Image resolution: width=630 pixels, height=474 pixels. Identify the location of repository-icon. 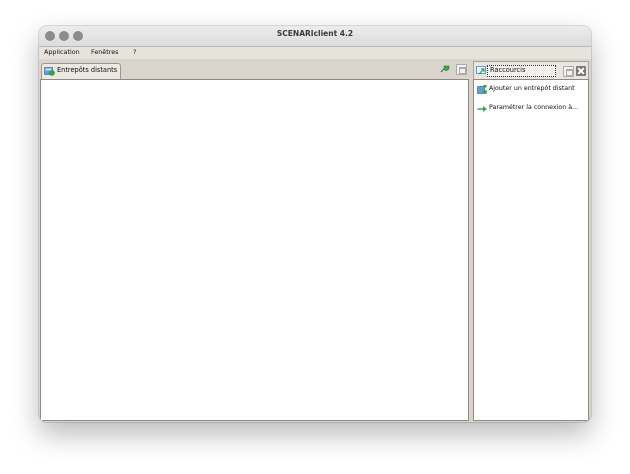
(49, 71).